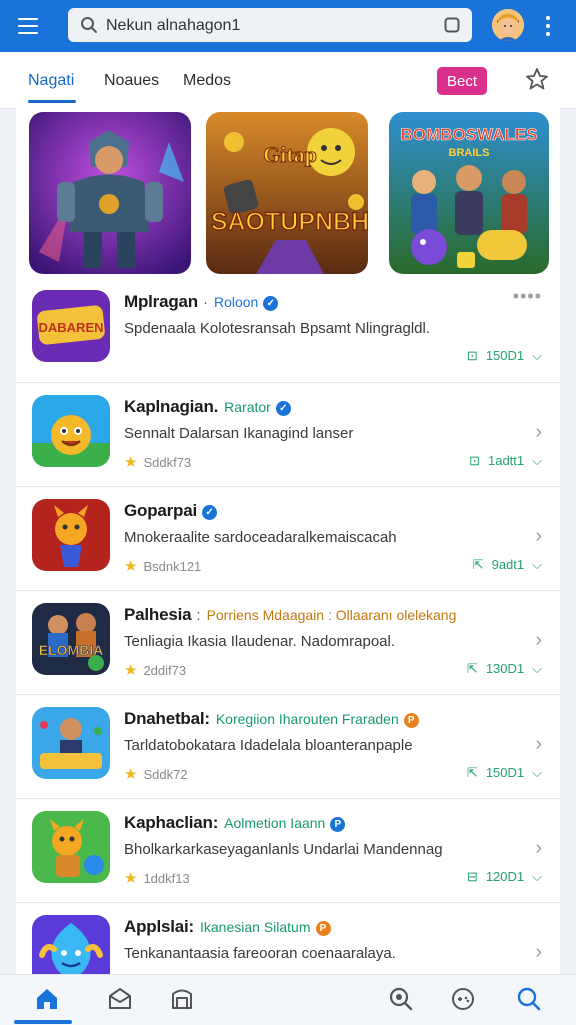 The image size is (576, 1025). What do you see at coordinates (527, 296) in the screenshot?
I see `more-dots-icon: ••••` at bounding box center [527, 296].